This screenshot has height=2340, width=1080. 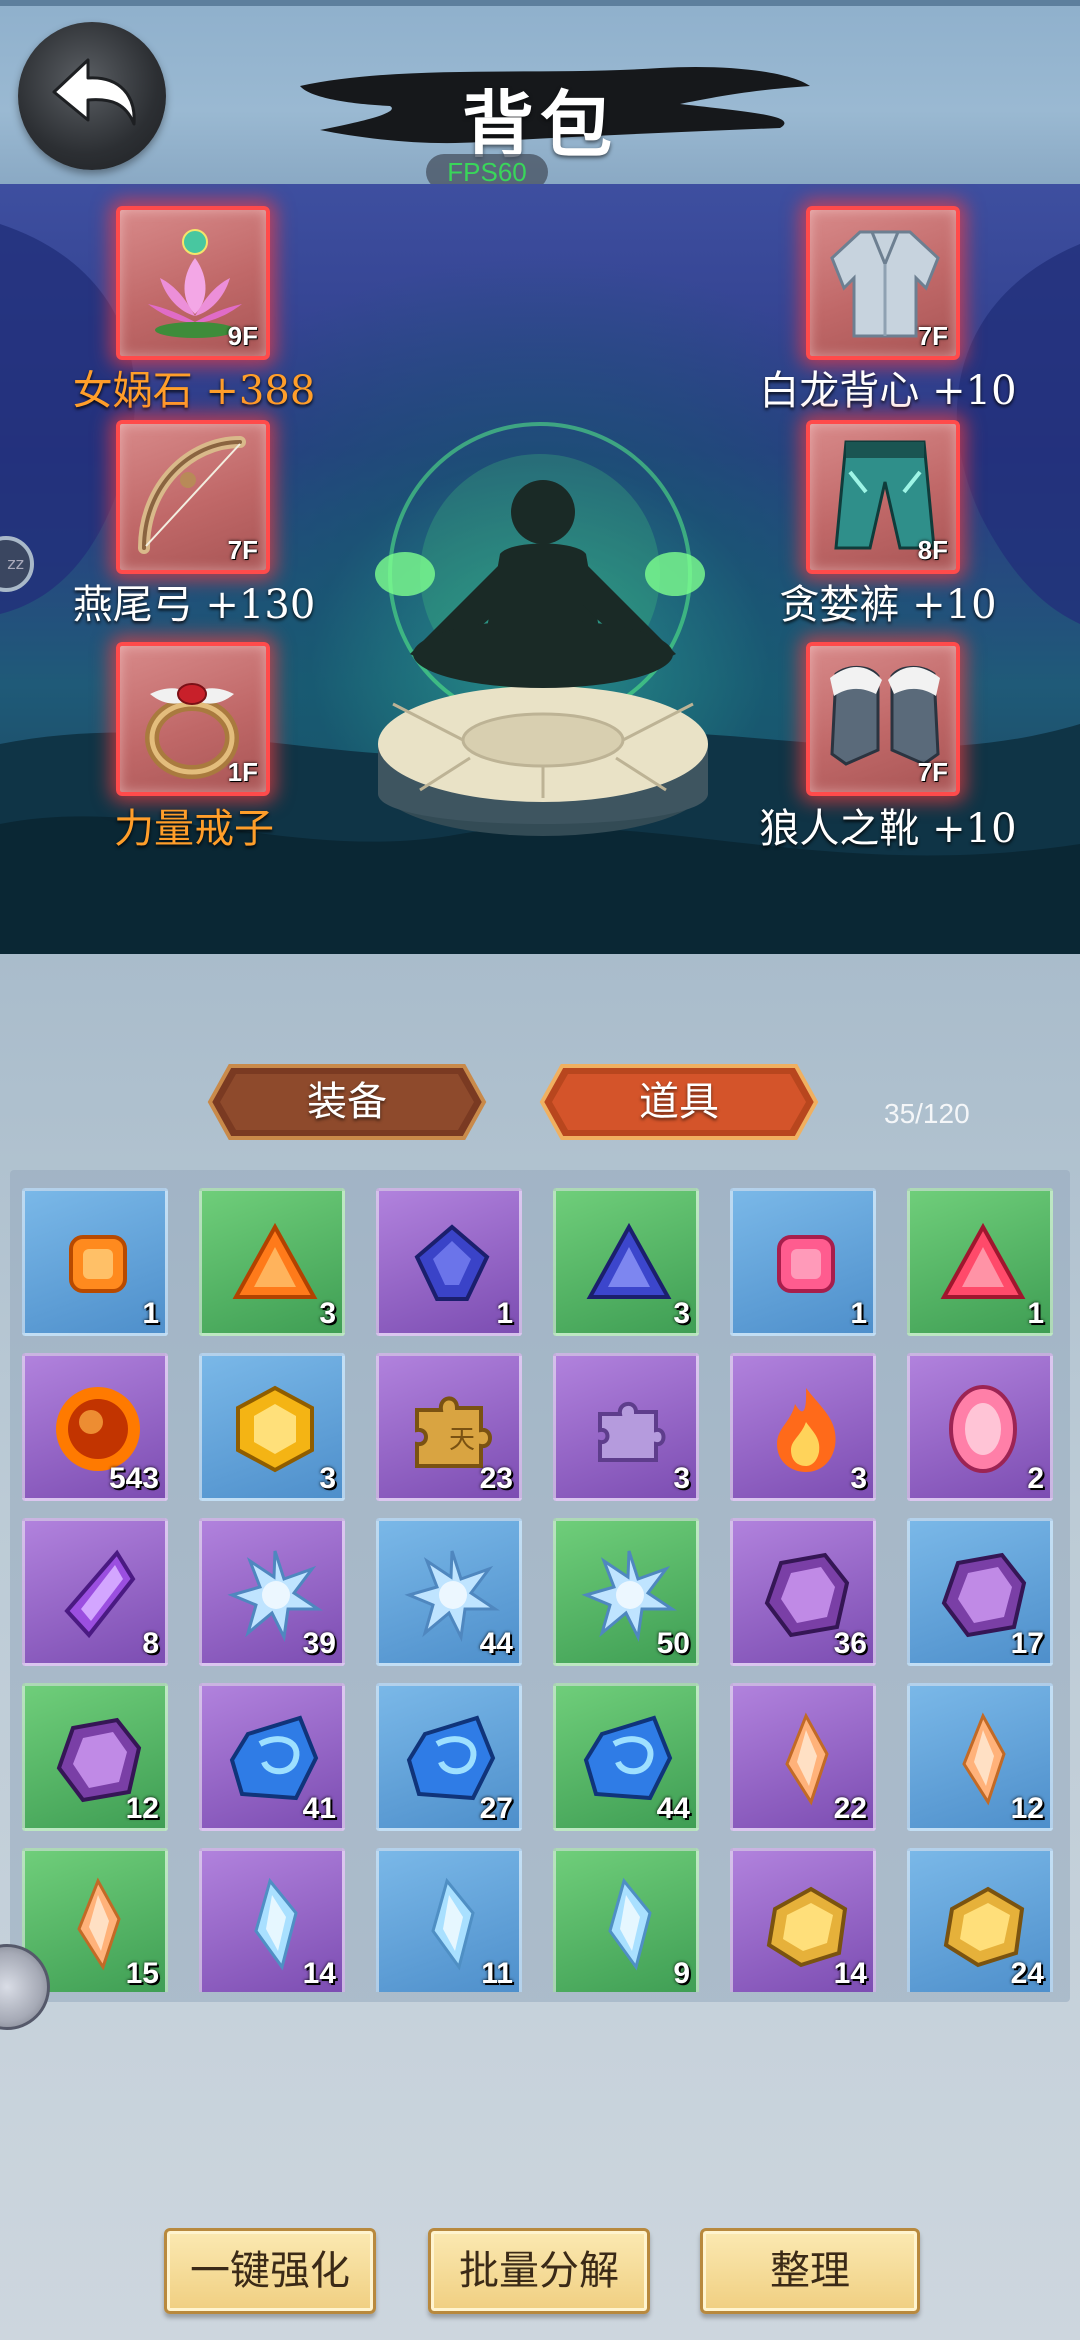 I want to click on slot-floor: 1F, so click(x=242, y=772).